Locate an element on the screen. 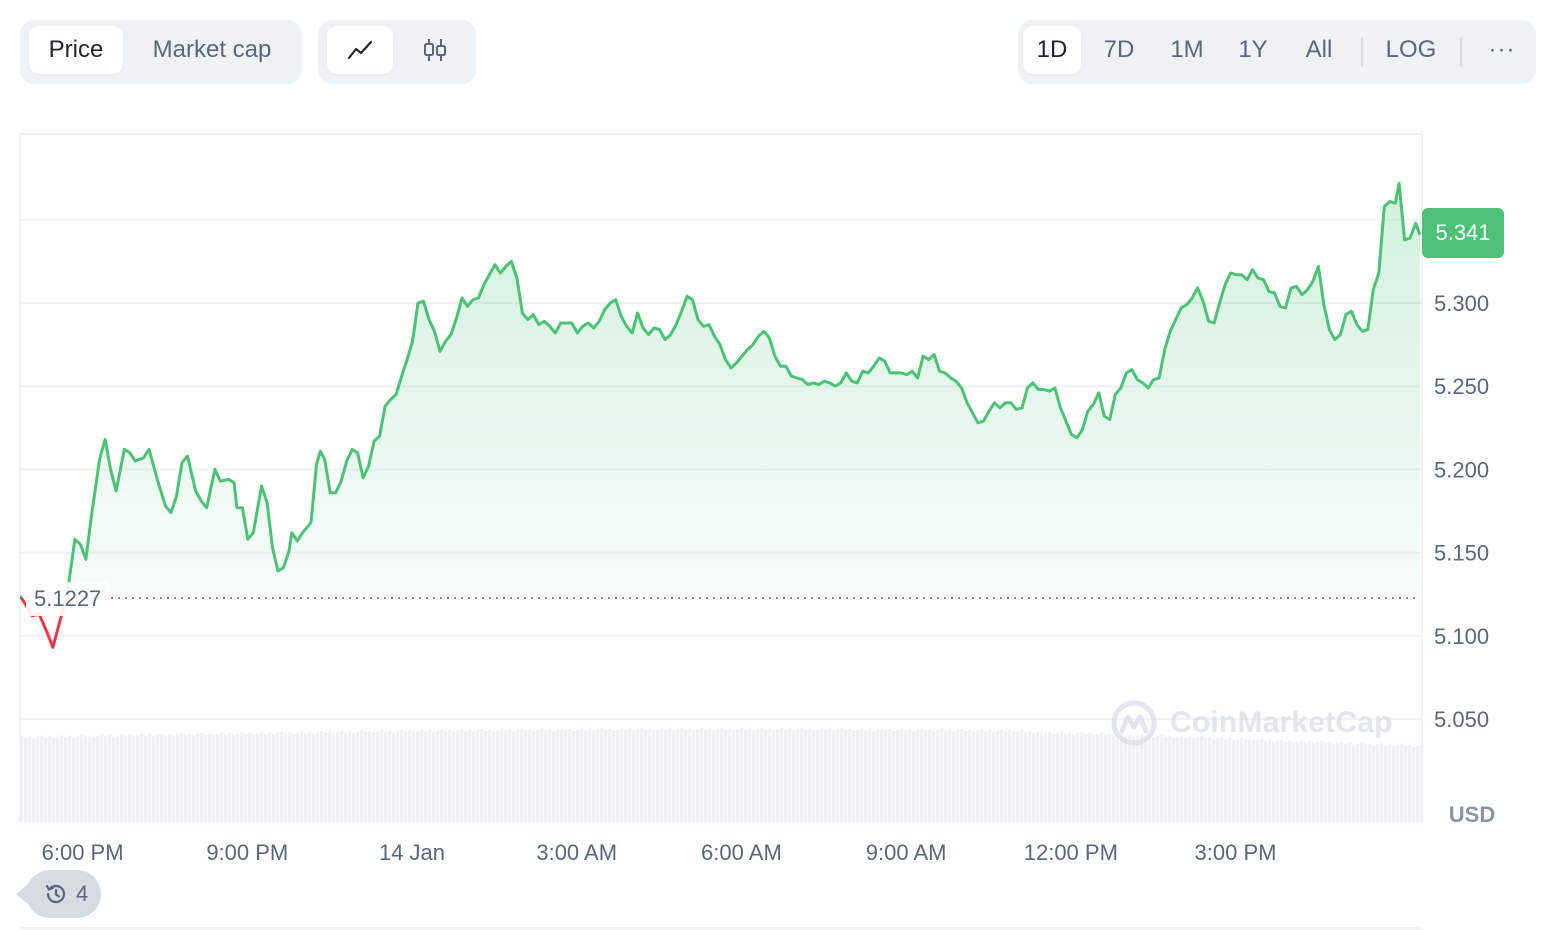 The height and width of the screenshot is (930, 1556). x-tick-label: 9:00 PM is located at coordinates (247, 852).